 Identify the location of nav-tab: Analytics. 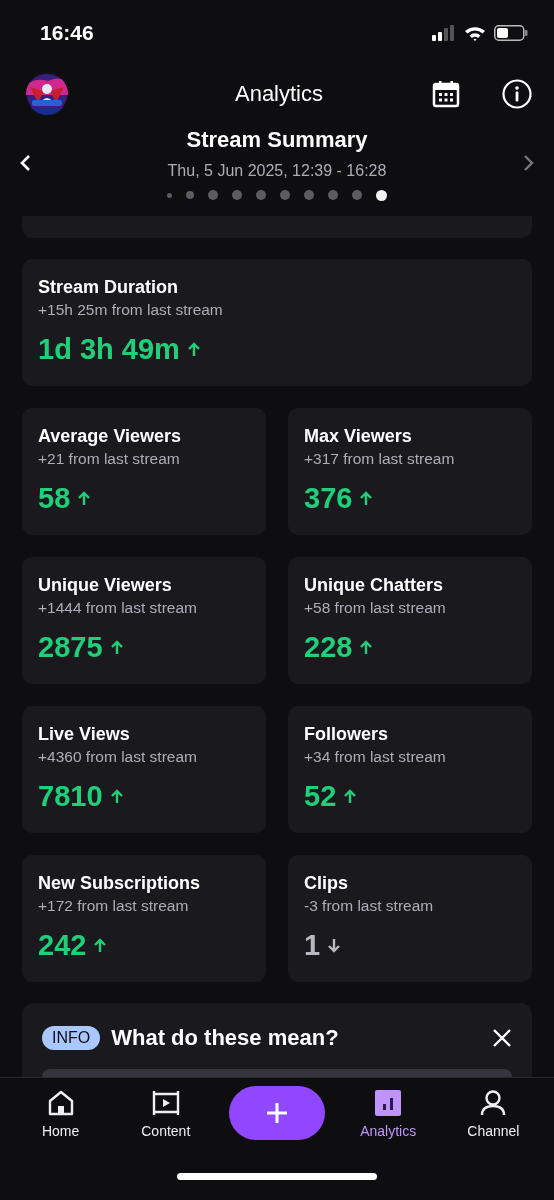
(388, 1114).